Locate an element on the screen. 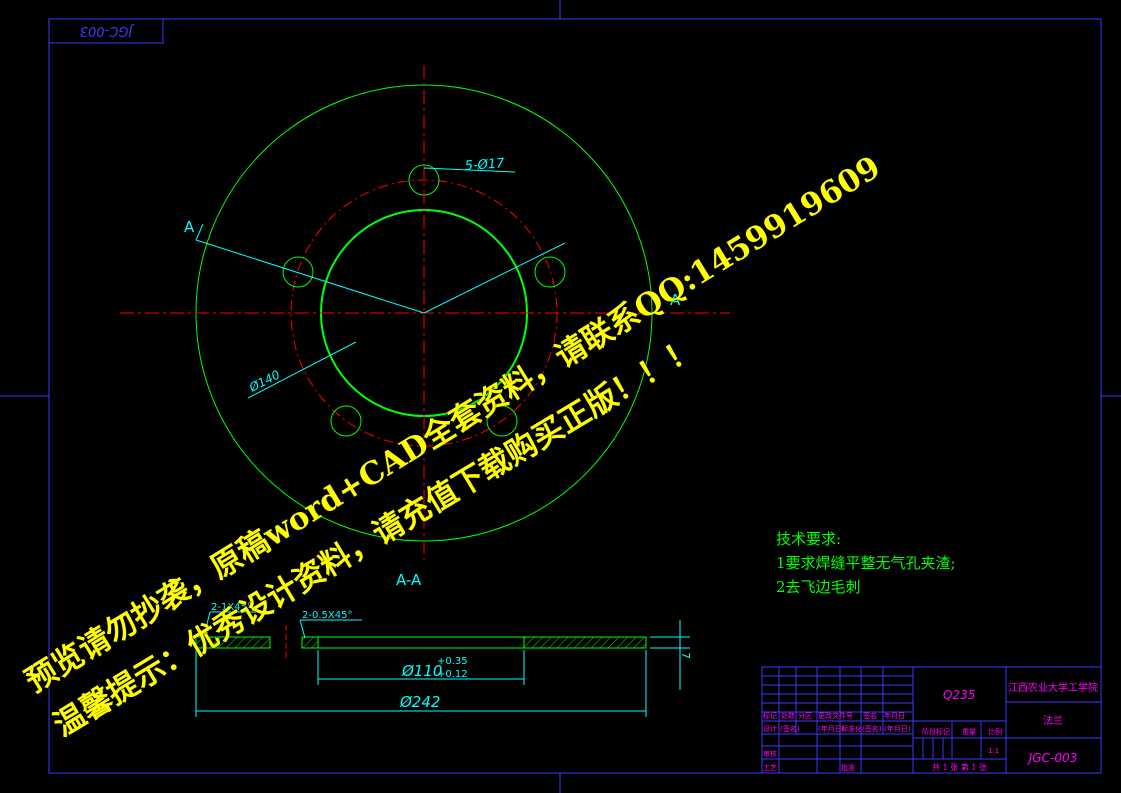 The width and height of the screenshot is (1121, 793). hdr-approve: 批准 is located at coordinates (848, 767).